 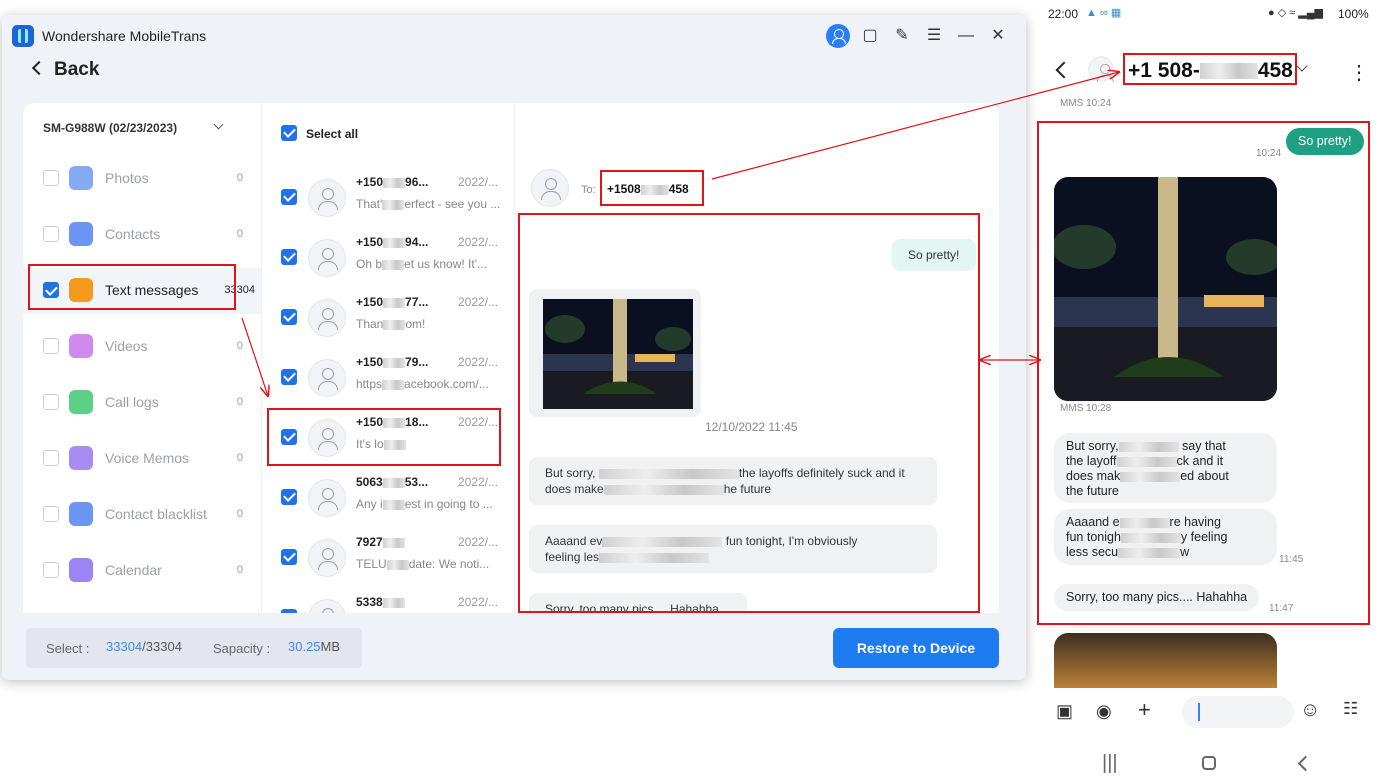 What do you see at coordinates (1199, 712) in the screenshot?
I see `text-cursor` at bounding box center [1199, 712].